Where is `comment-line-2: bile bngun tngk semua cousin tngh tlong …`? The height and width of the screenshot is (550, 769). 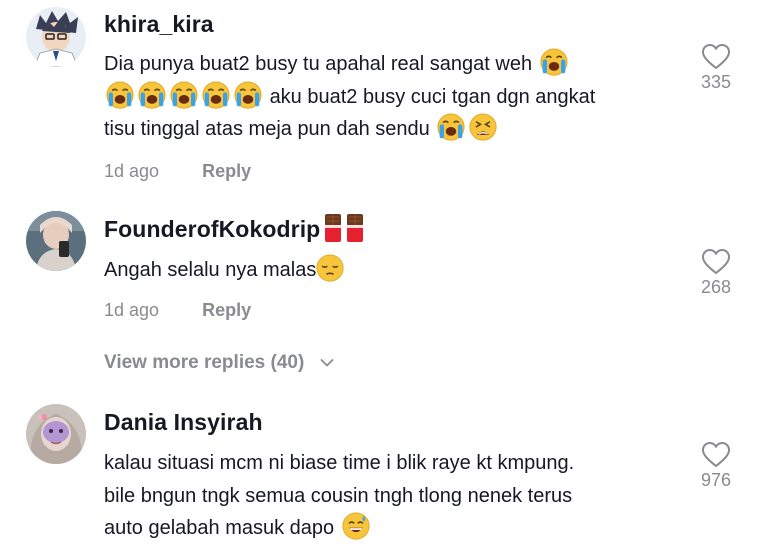 comment-line-2: bile bngun tngk semua cousin tngh tlong … is located at coordinates (338, 495).